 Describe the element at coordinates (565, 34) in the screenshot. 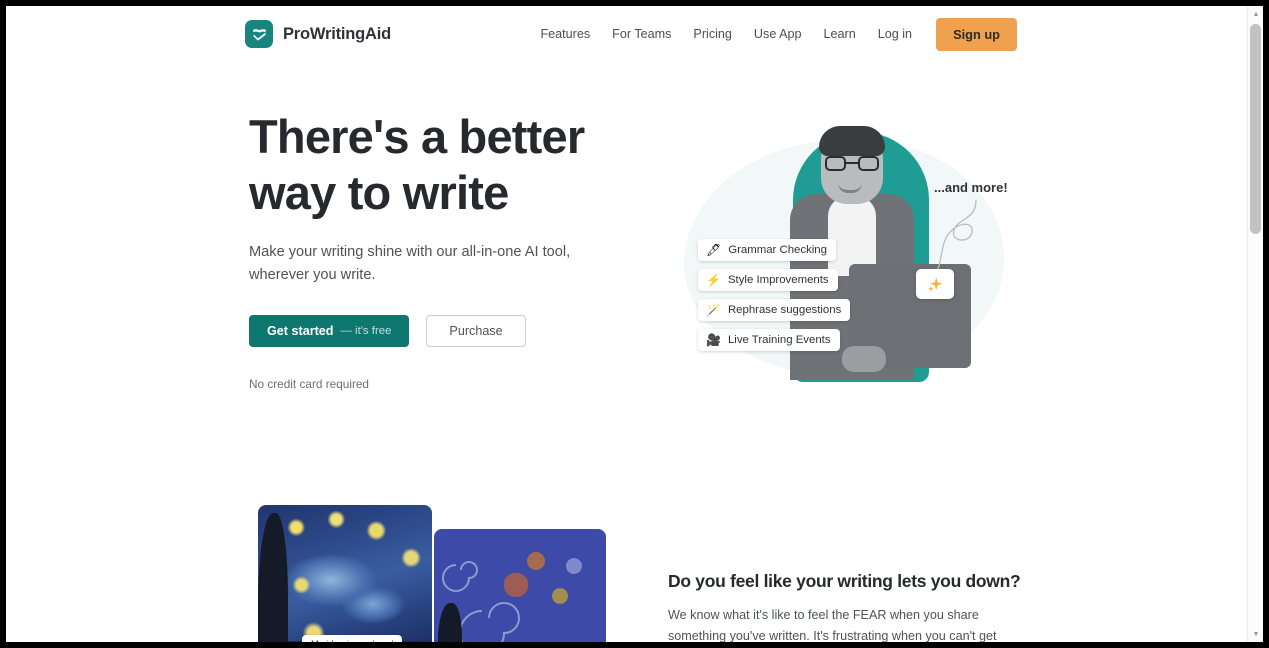

I see `nav-item-features: Features` at that location.